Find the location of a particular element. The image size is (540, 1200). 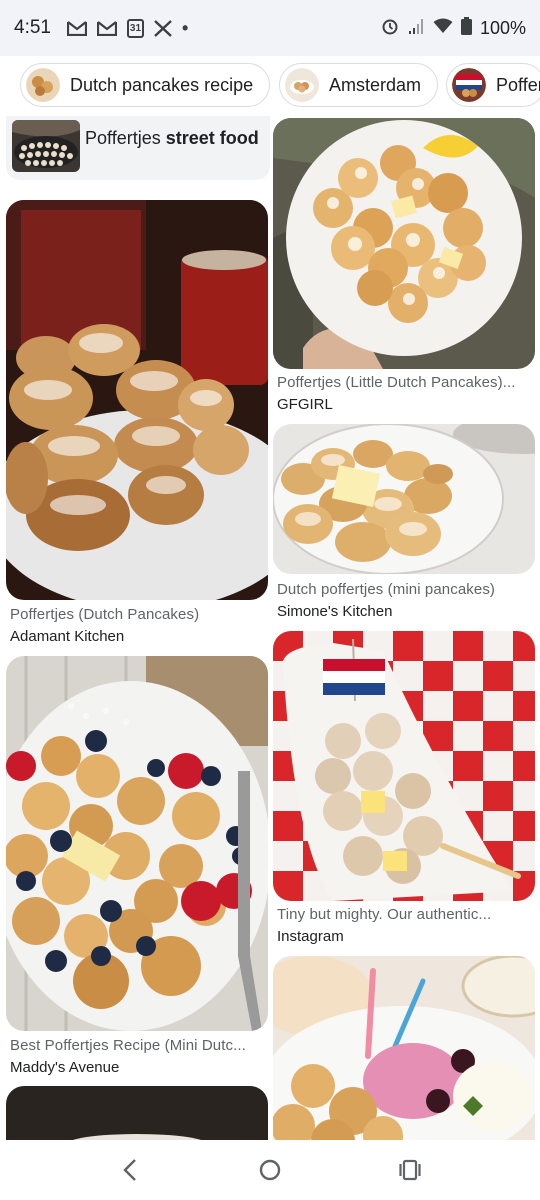

battery-icon is located at coordinates (466, 28).